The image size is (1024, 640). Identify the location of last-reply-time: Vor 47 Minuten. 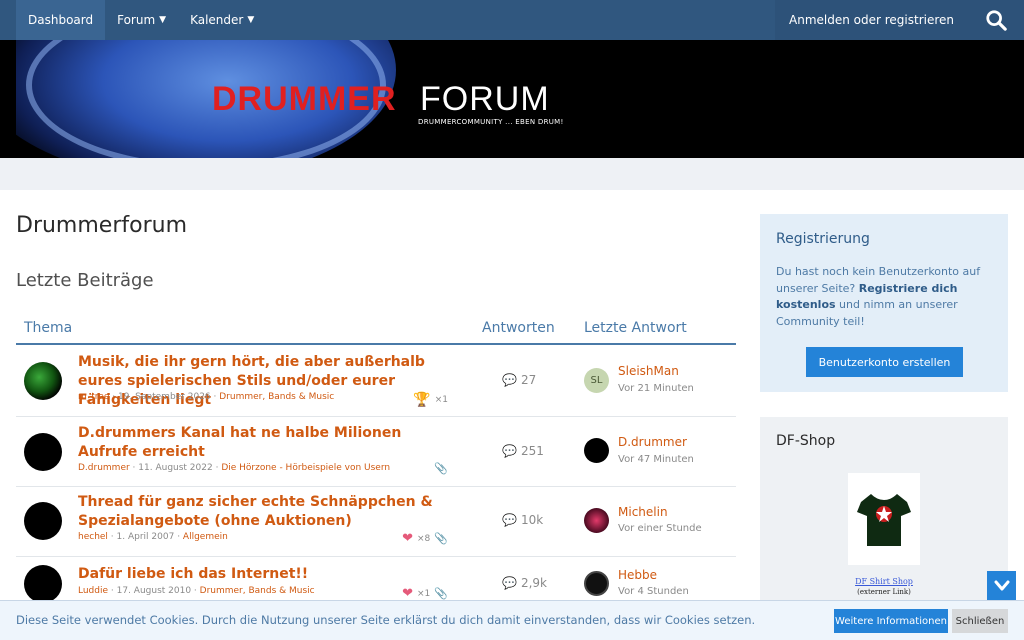
(656, 459).